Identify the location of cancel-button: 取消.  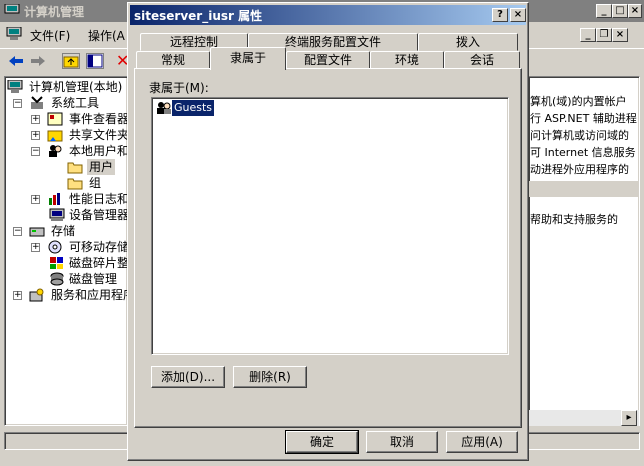
(402, 442).